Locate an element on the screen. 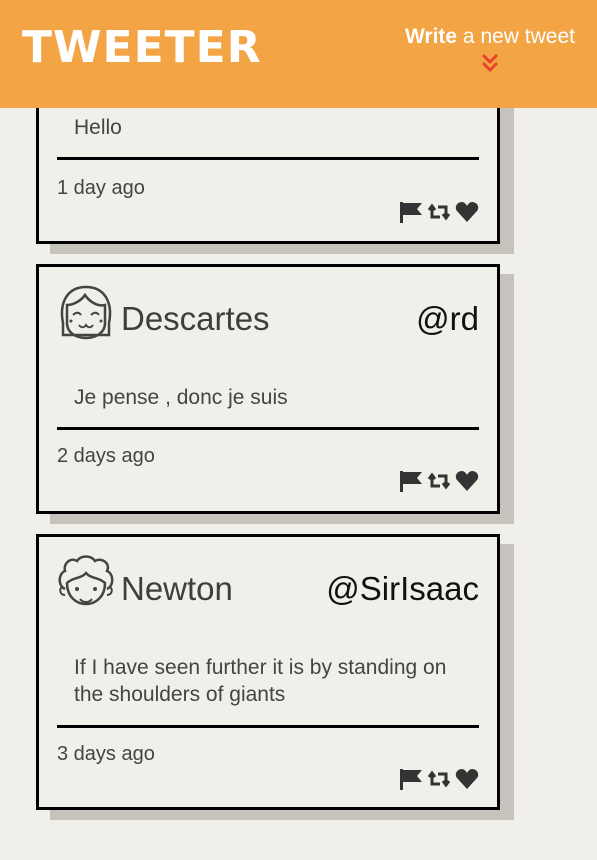 This screenshot has height=860, width=597. compose-tweet-button: Write a new tweet is located at coordinates (490, 48).